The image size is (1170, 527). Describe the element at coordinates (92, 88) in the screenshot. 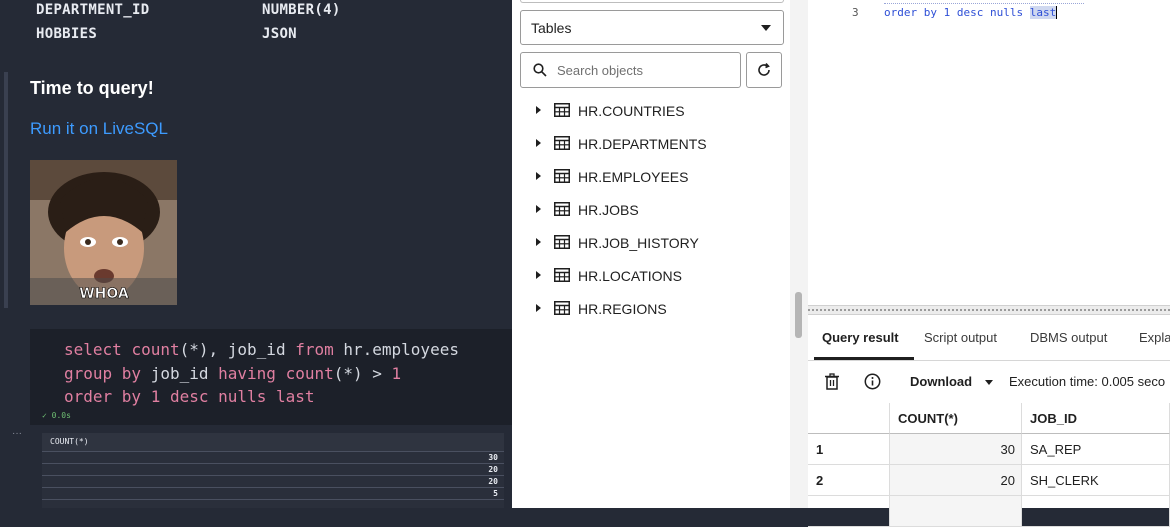

I see `section-heading: Time to query!` at that location.